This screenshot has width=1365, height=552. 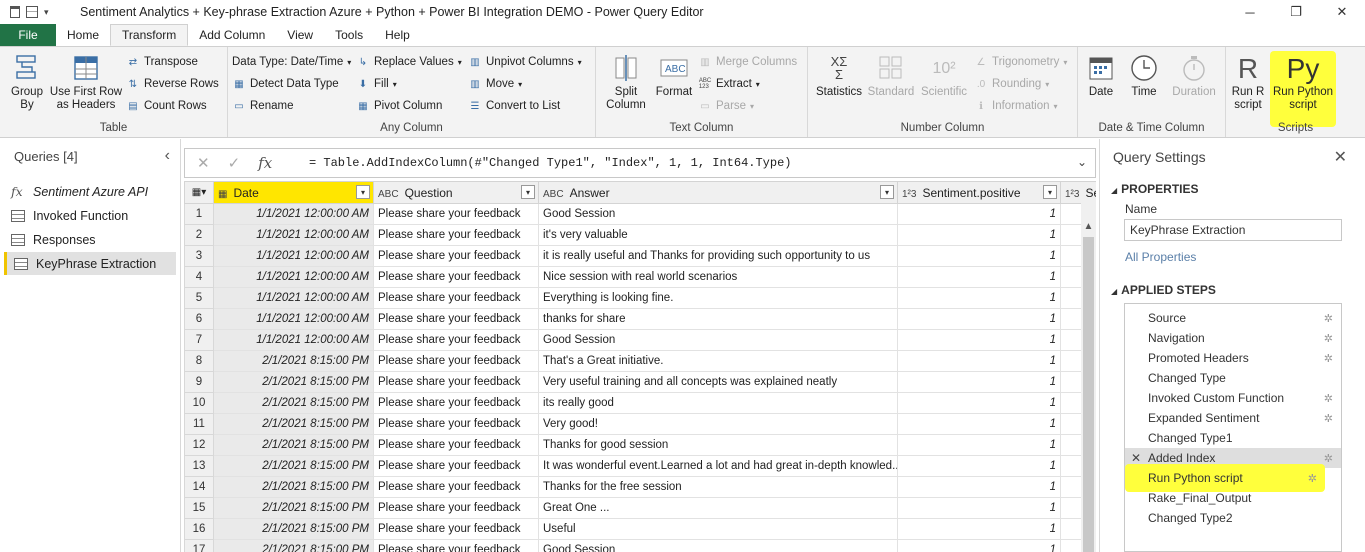 I want to click on save-icon, so click(x=32, y=12).